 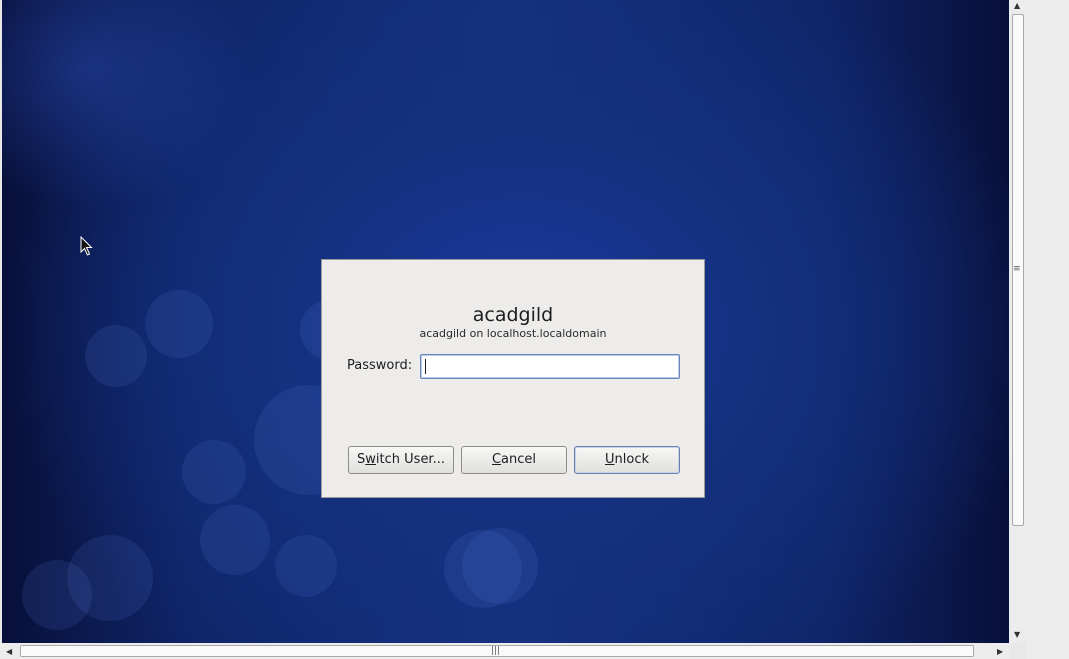 I want to click on text-caret, so click(x=425, y=366).